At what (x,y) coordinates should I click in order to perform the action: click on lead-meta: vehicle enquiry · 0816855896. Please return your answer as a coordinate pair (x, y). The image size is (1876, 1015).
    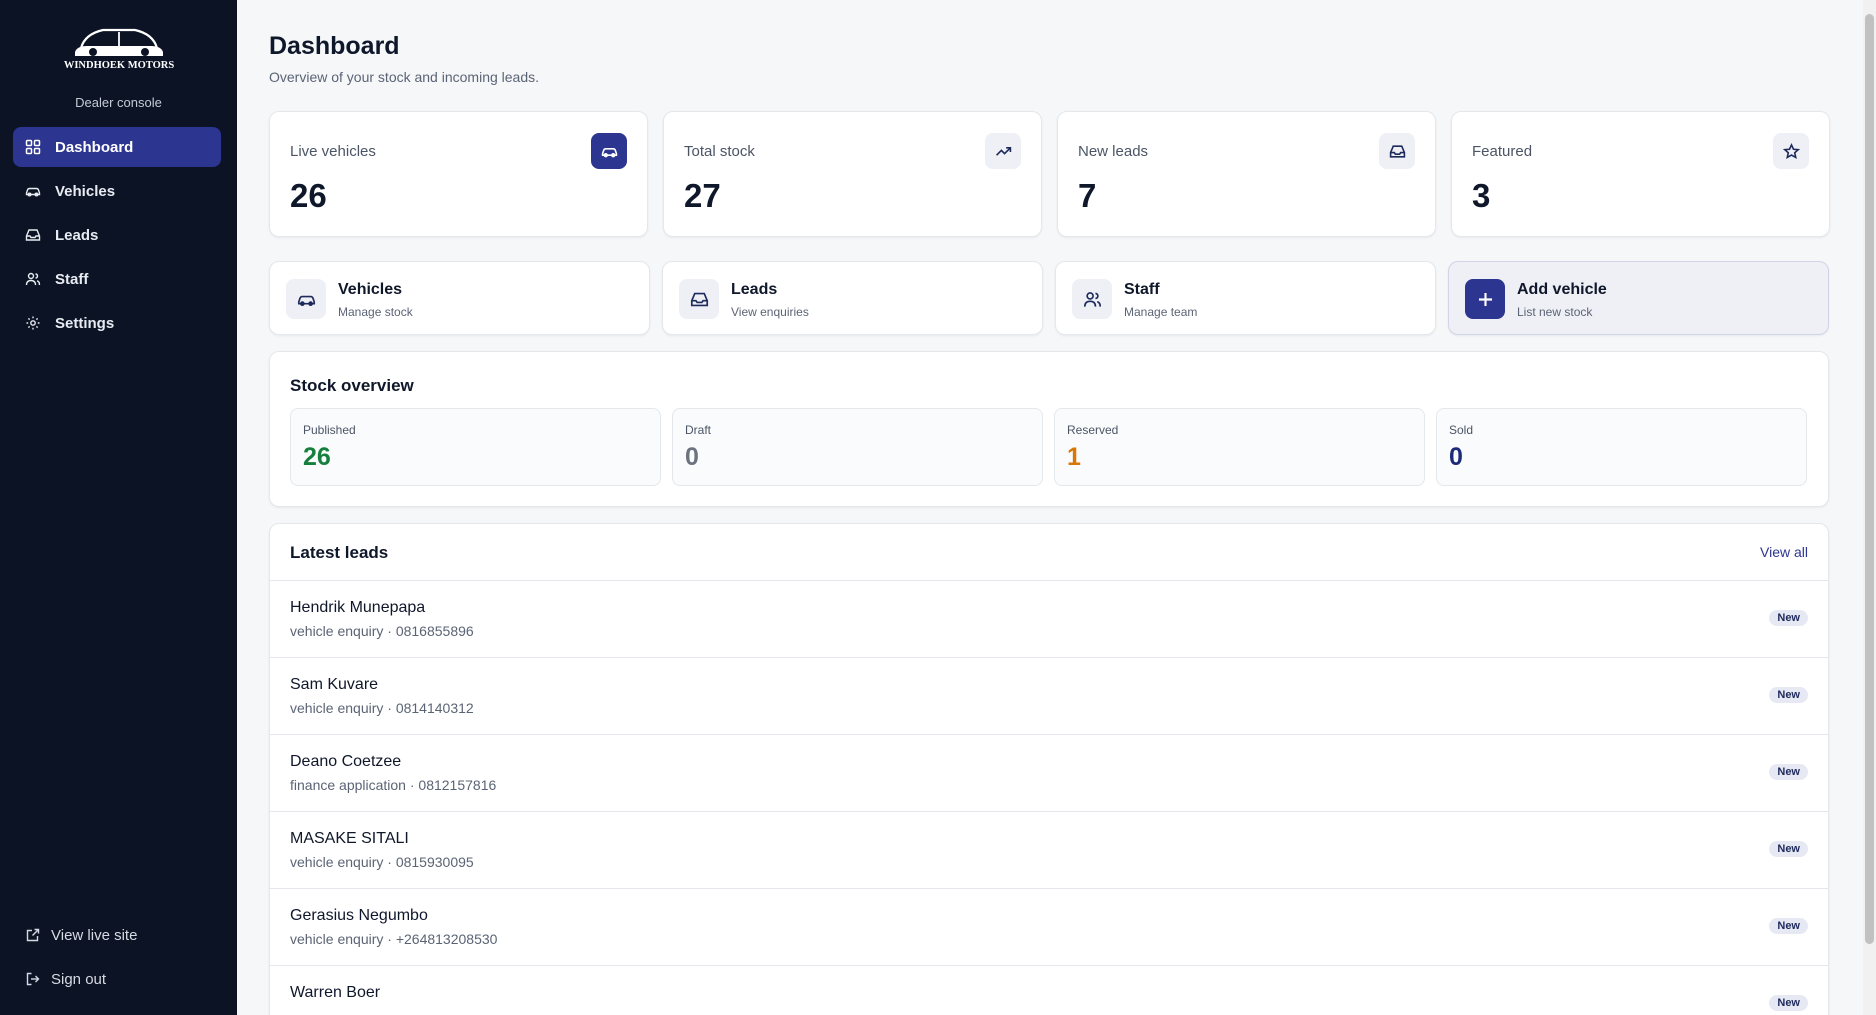
    Looking at the image, I should click on (382, 631).